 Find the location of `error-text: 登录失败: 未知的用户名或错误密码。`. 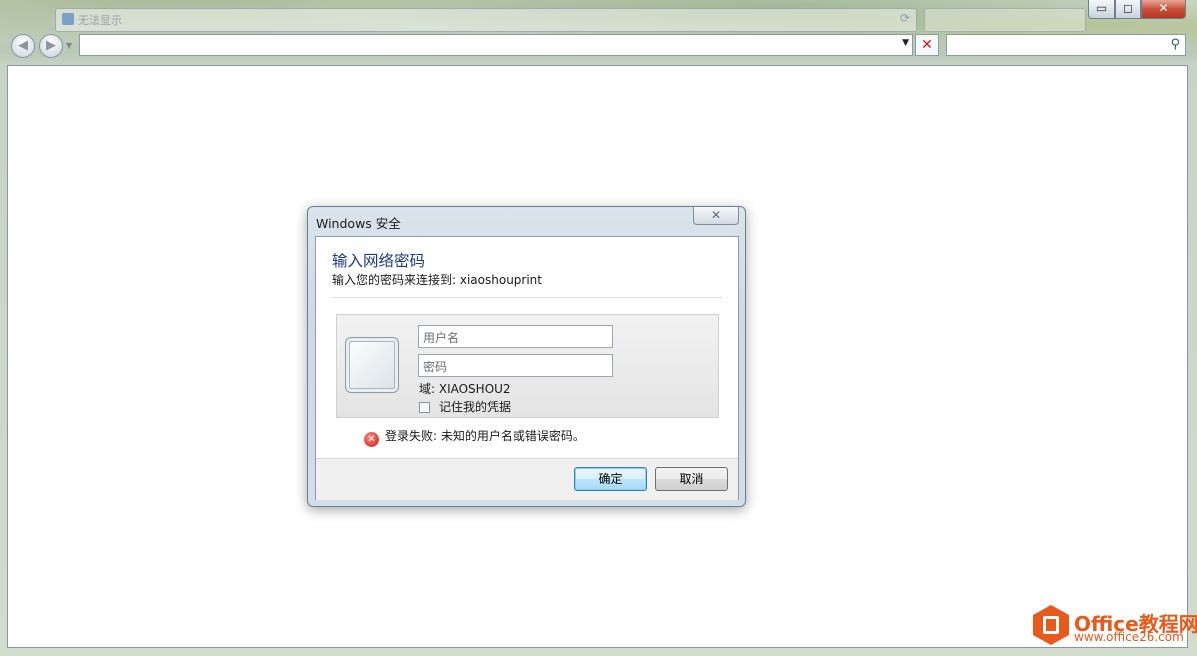

error-text: 登录失败: 未知的用户名或错误密码。 is located at coordinates (485, 436).